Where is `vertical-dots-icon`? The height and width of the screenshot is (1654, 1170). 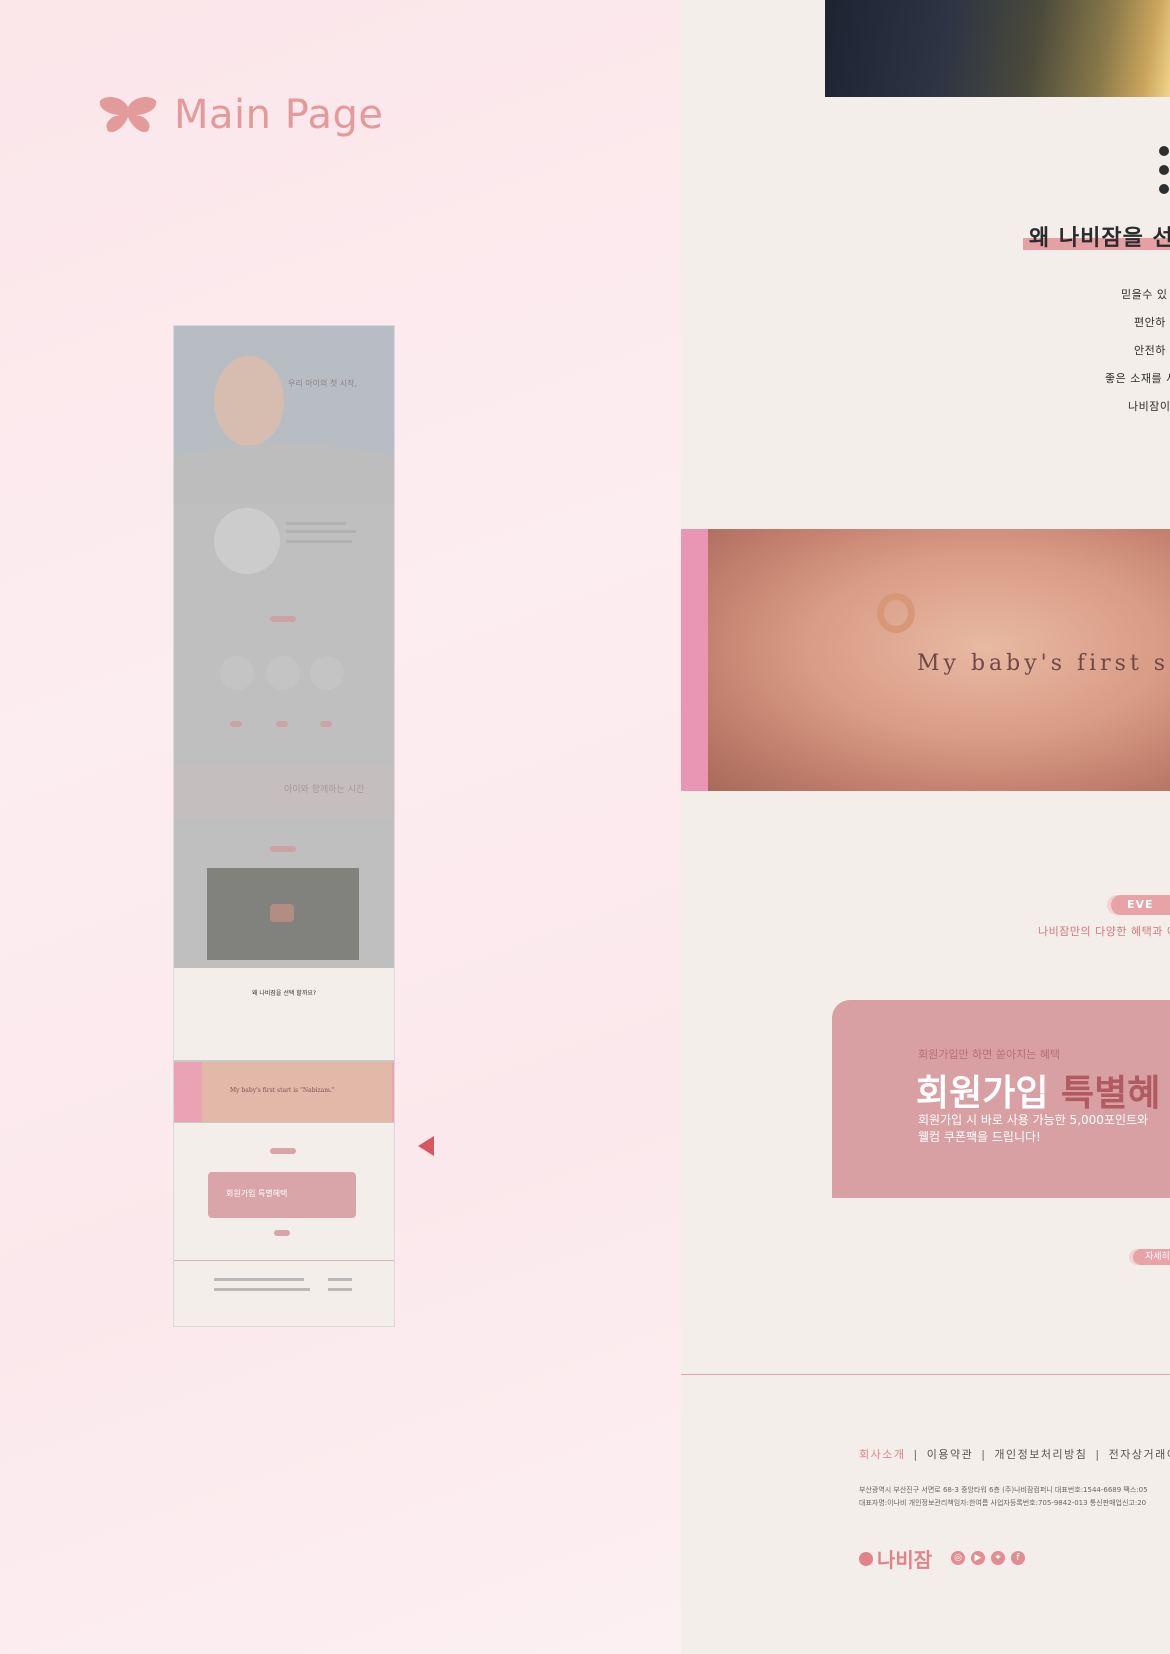
vertical-dots-icon is located at coordinates (1164, 174).